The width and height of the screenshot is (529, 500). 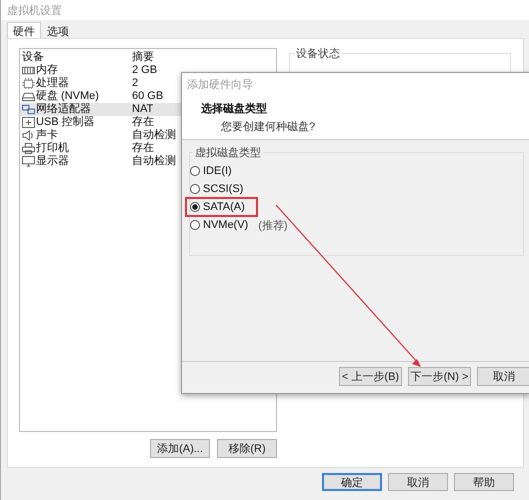 I want to click on device-summary: 2 GB, so click(x=145, y=70).